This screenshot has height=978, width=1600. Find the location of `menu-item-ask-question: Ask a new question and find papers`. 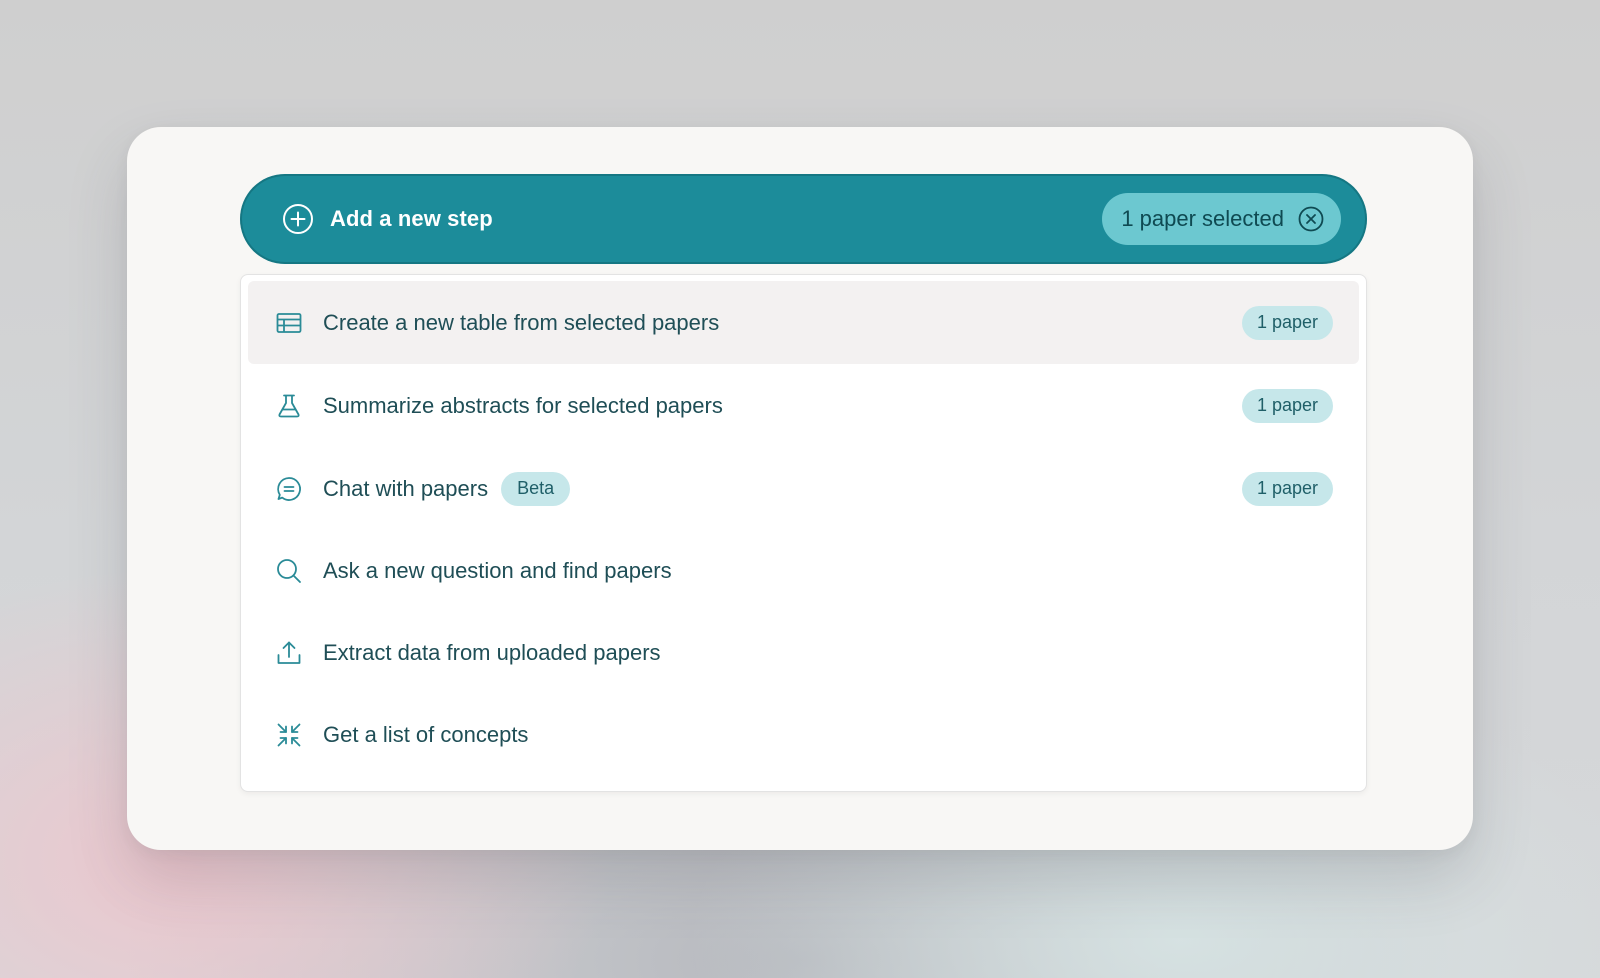

menu-item-ask-question: Ask a new question and find papers is located at coordinates (803, 571).